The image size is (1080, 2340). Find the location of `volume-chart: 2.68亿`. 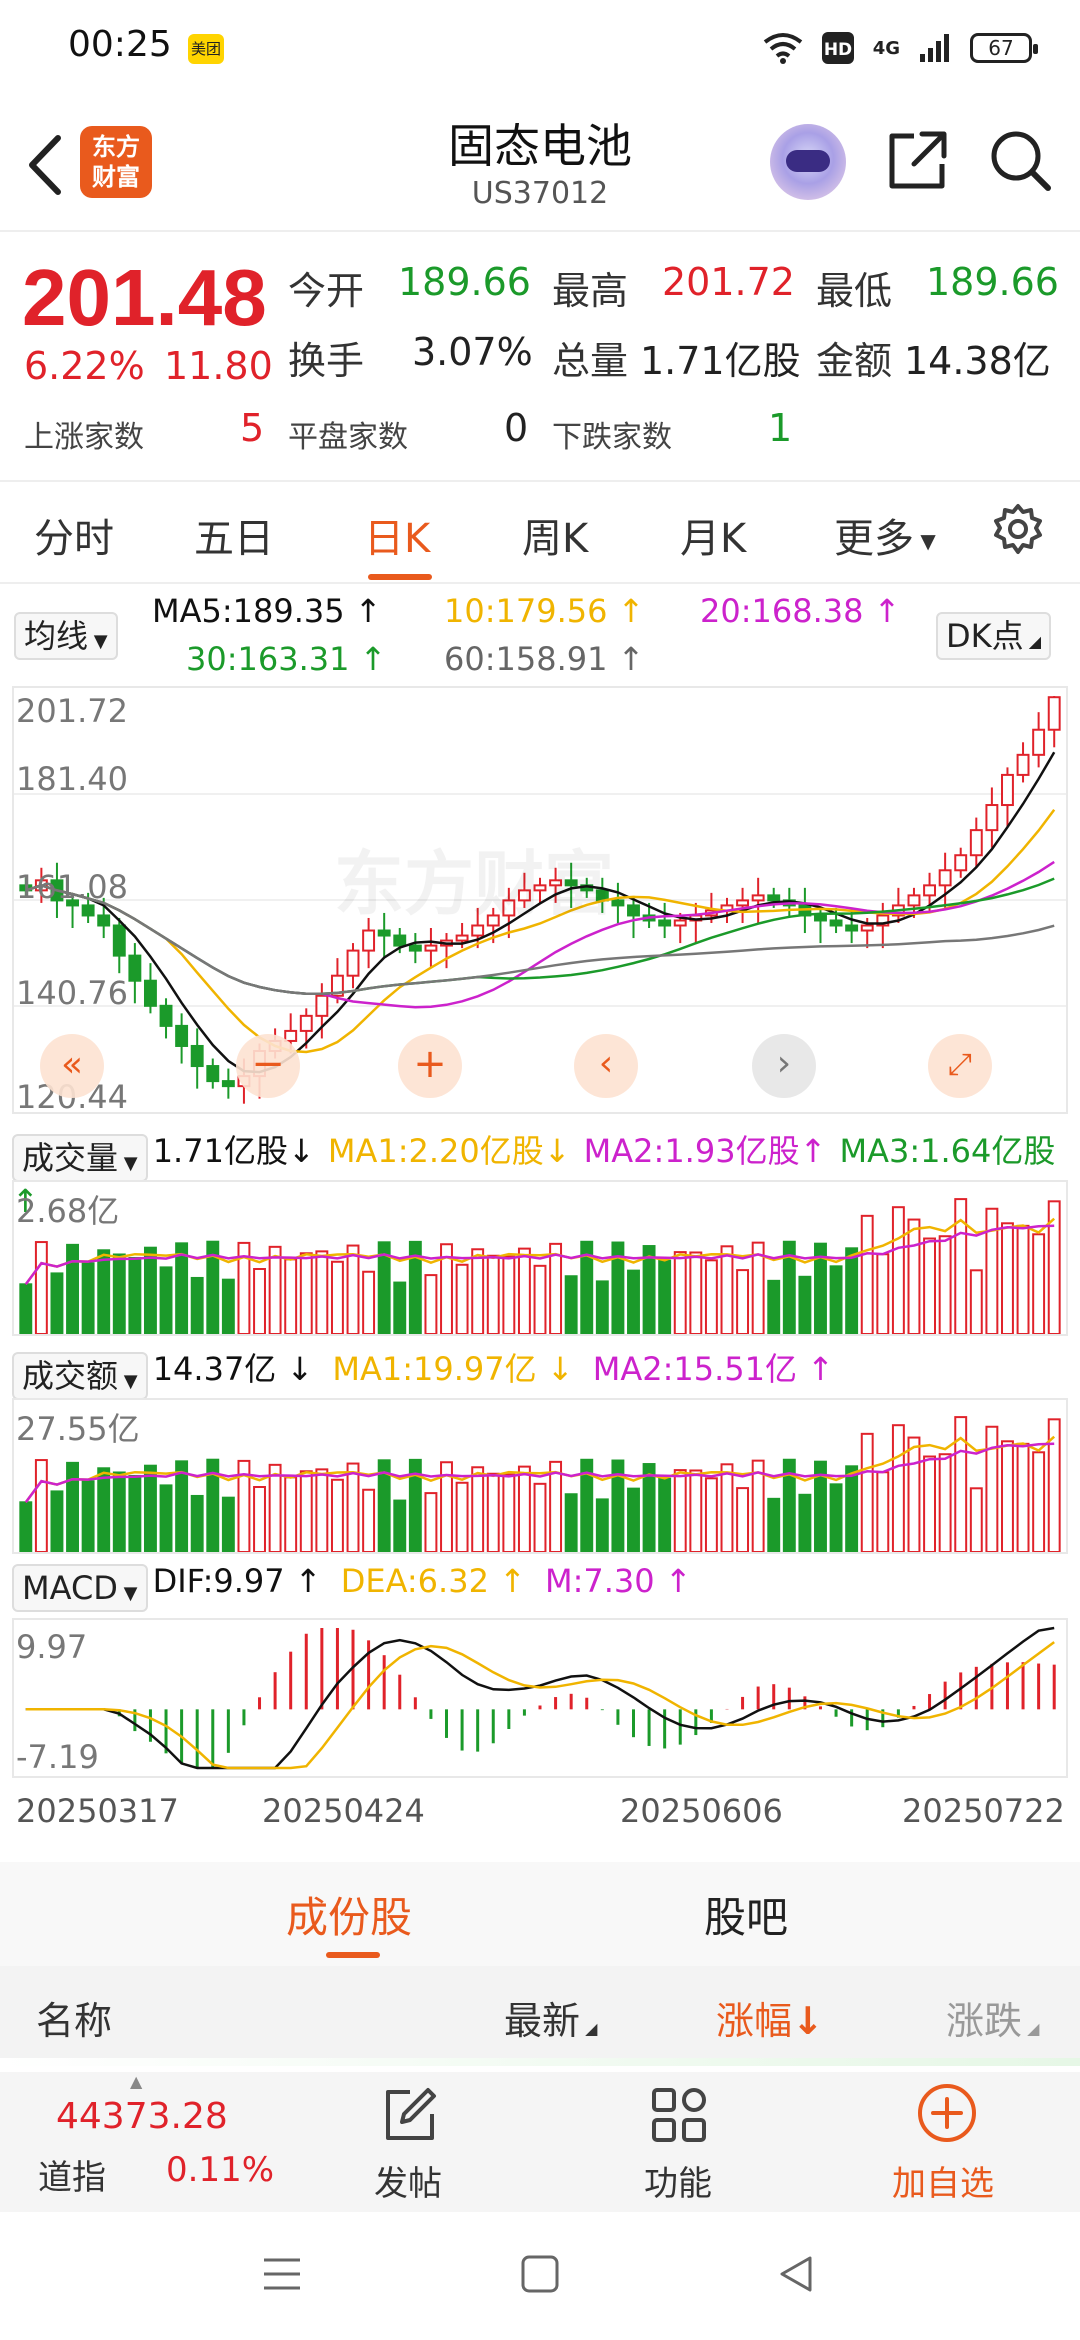

volume-chart: 2.68亿 is located at coordinates (540, 1258).